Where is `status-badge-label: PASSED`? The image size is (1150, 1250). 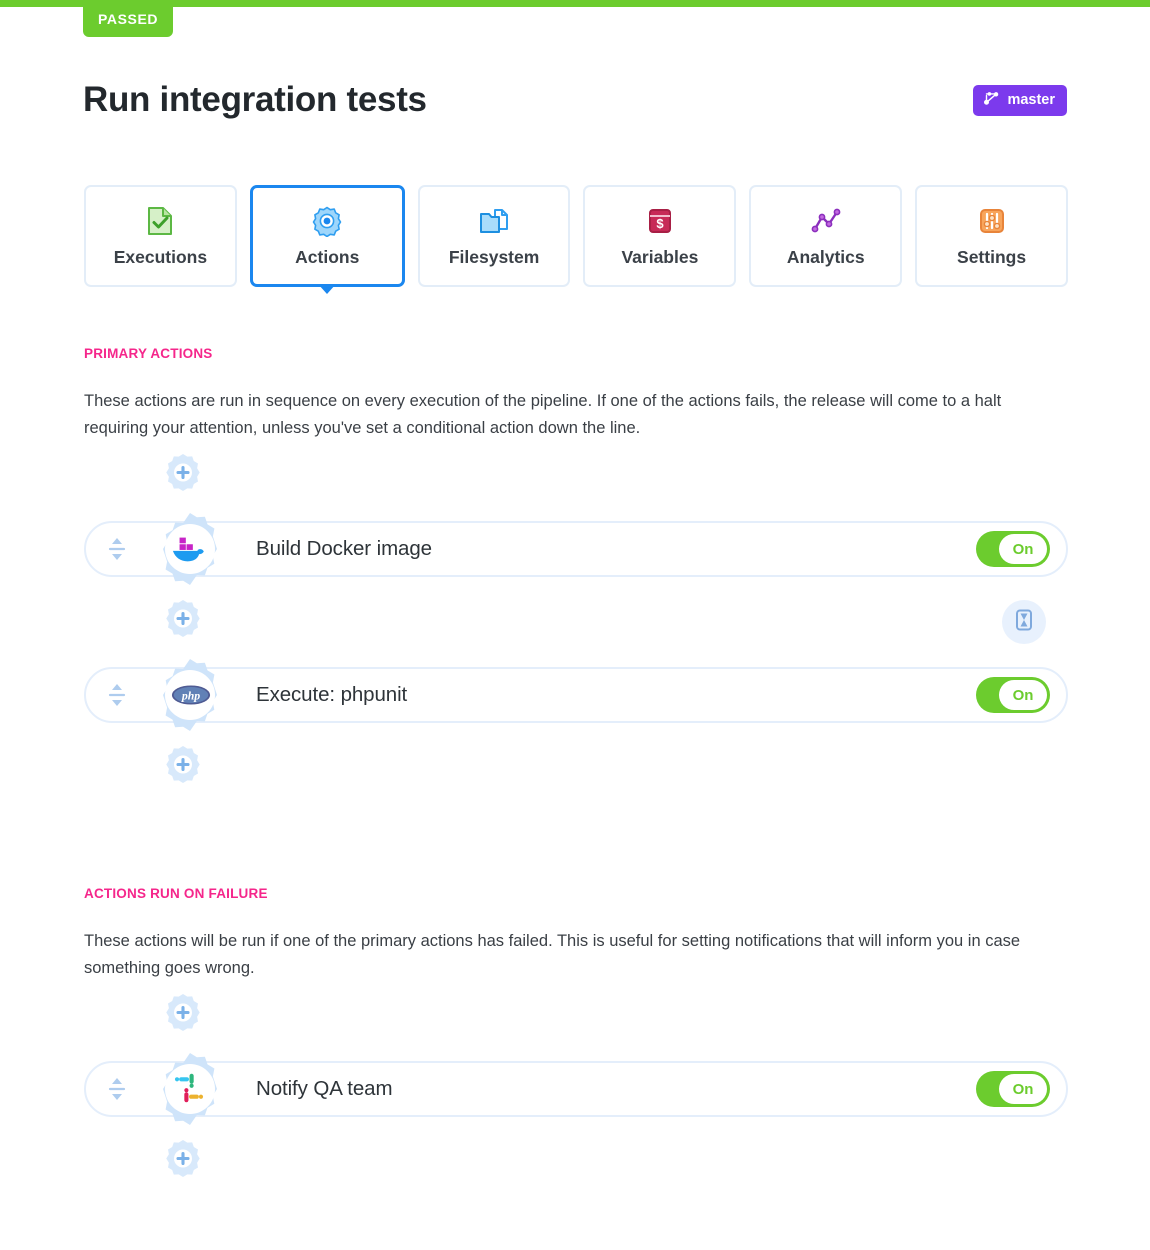 status-badge-label: PASSED is located at coordinates (128, 18).